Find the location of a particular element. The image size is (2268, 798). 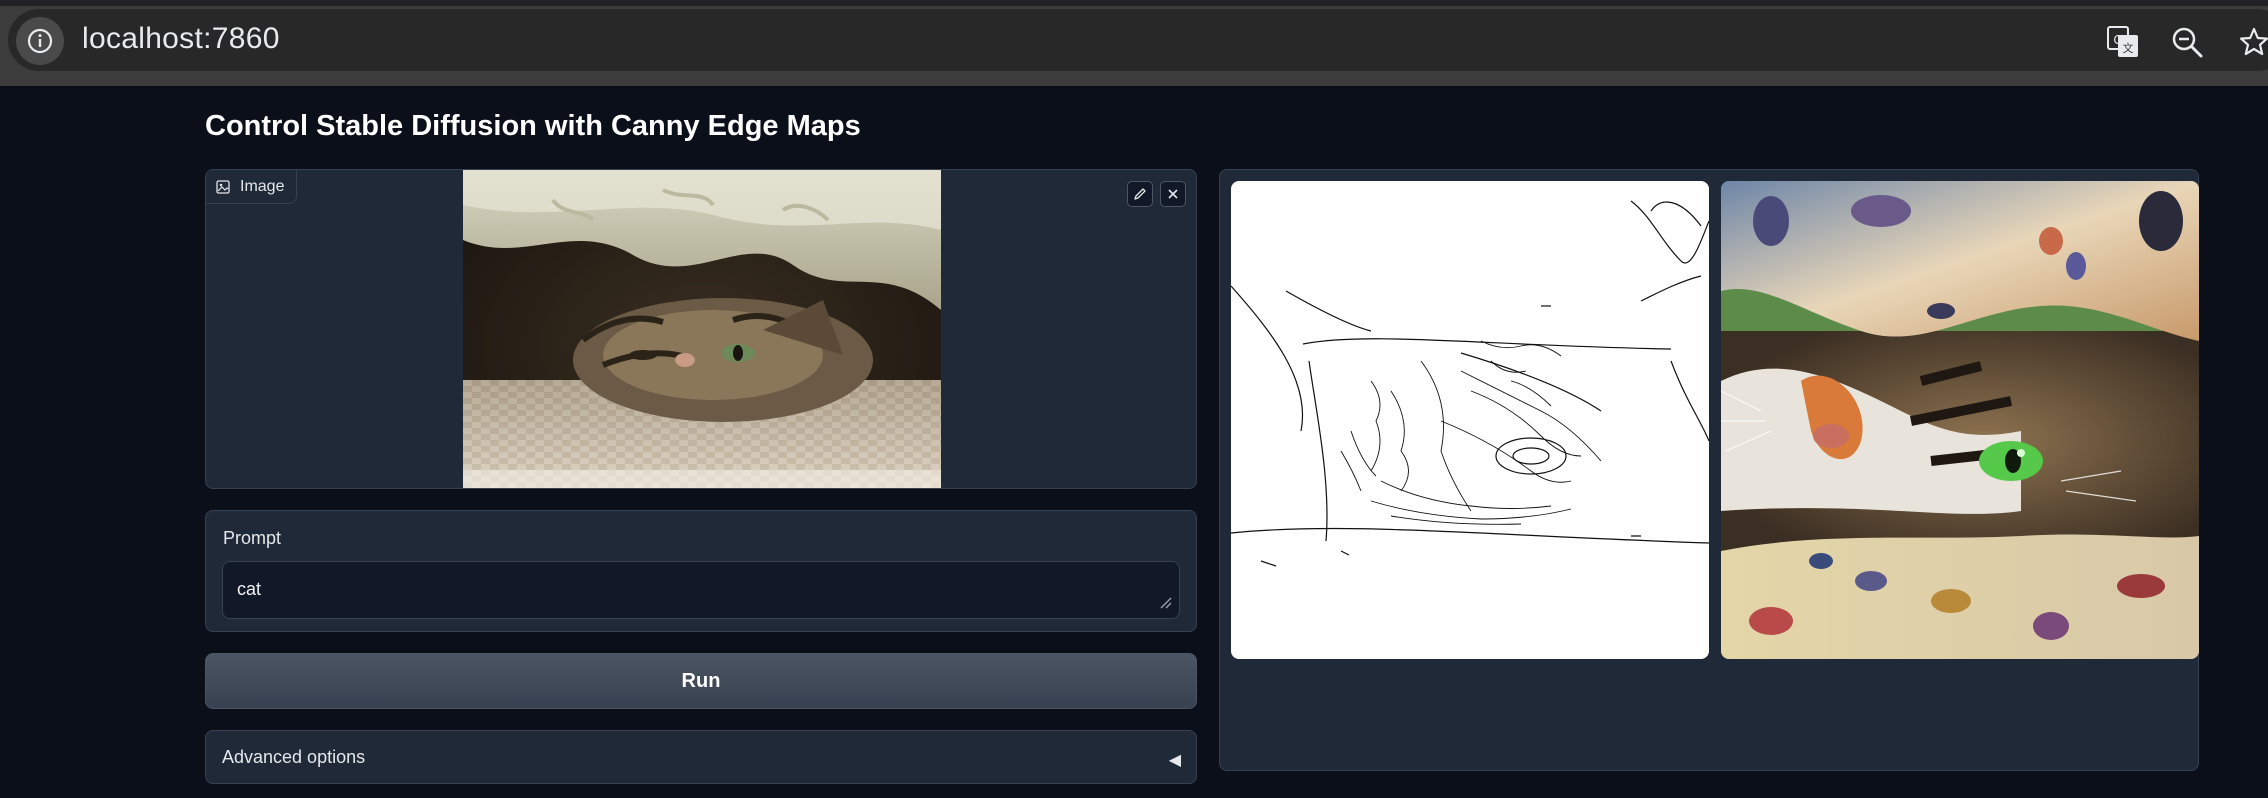

image-icon is located at coordinates (223, 186).